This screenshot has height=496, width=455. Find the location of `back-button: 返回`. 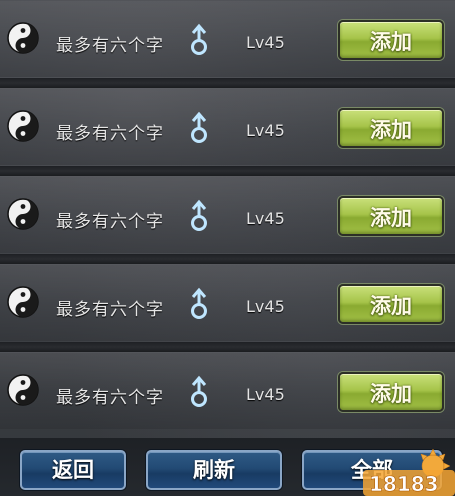

back-button: 返回 is located at coordinates (73, 470).